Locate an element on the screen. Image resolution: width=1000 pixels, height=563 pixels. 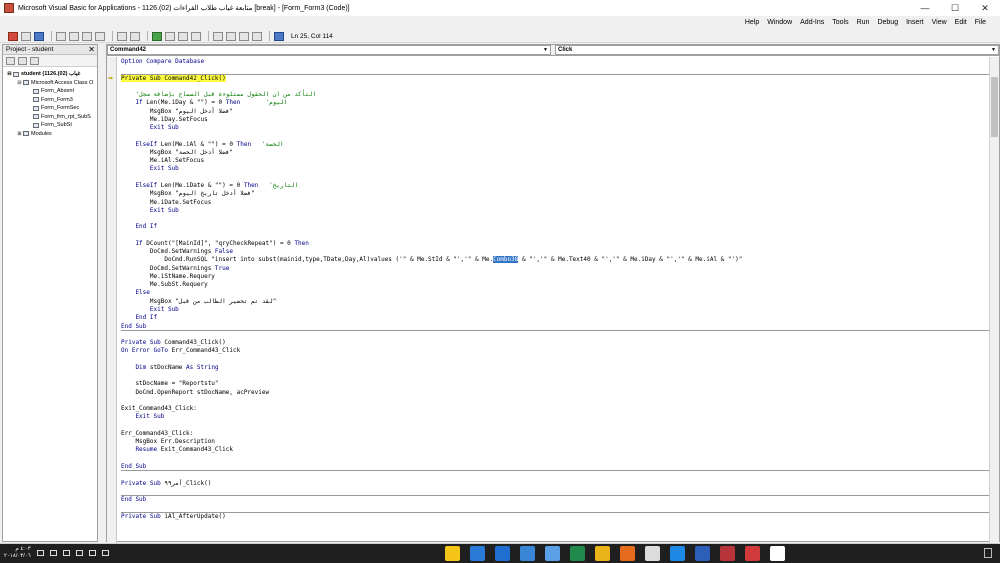
battery-icon is located at coordinates (92, 552).